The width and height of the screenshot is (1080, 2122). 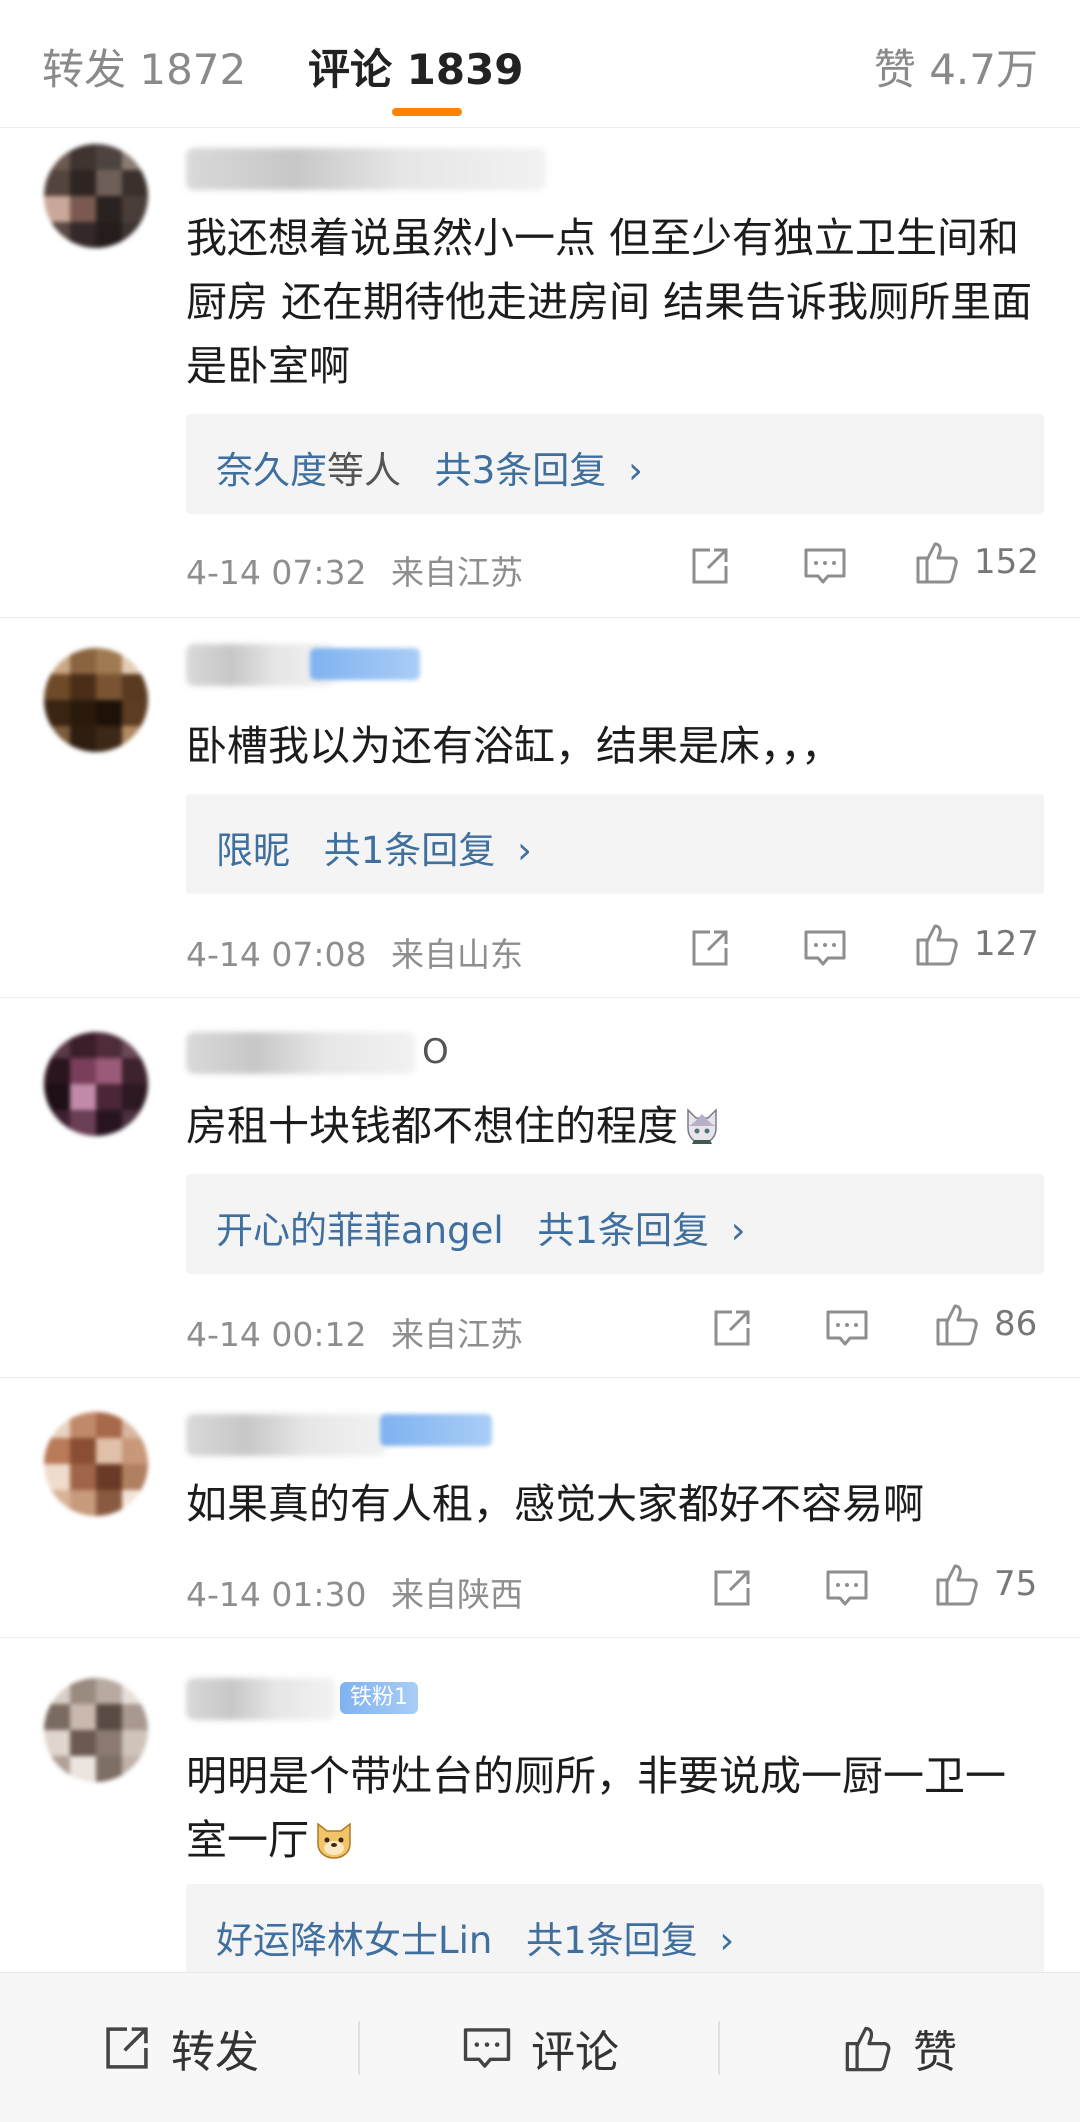 I want to click on reply-count: 共3条回复, so click(x=521, y=470).